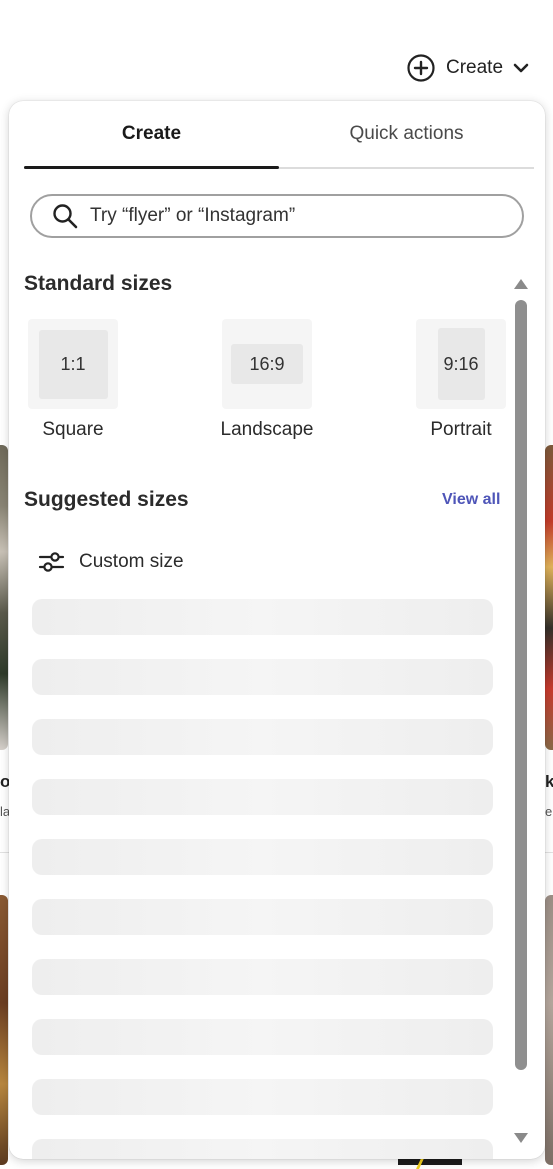  Describe the element at coordinates (151, 167) in the screenshot. I see `active-tab-indicator` at that location.